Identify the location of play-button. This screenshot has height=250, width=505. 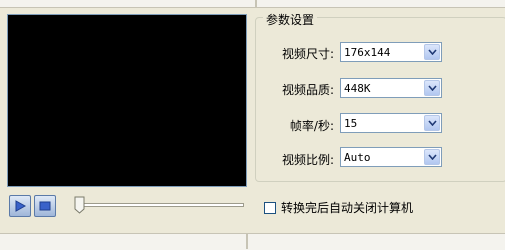
(20, 206).